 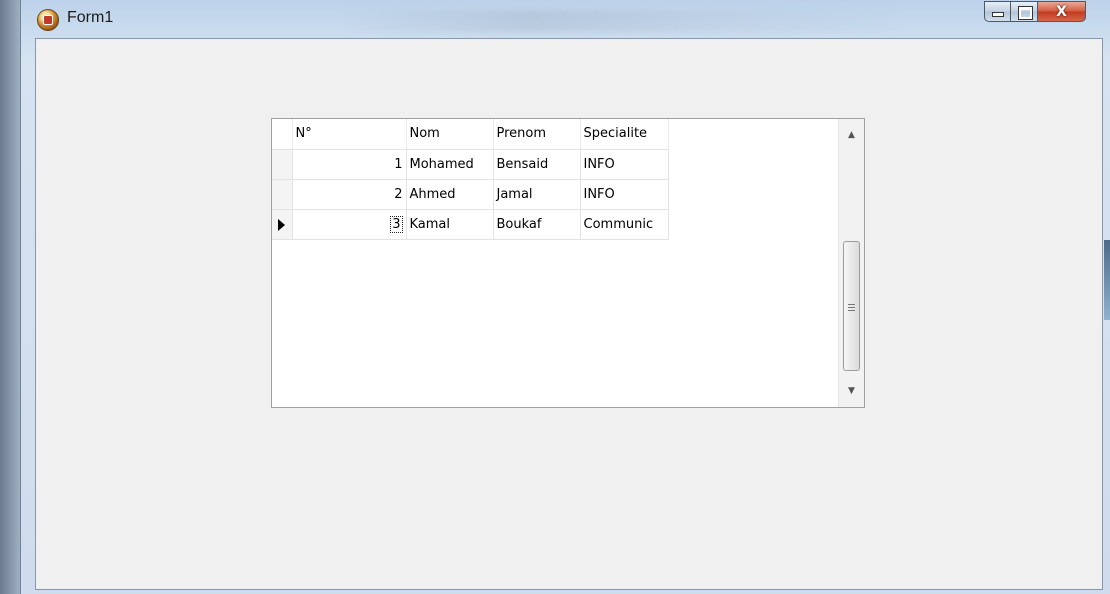 I want to click on maximize-icon, so click(x=1025, y=13).